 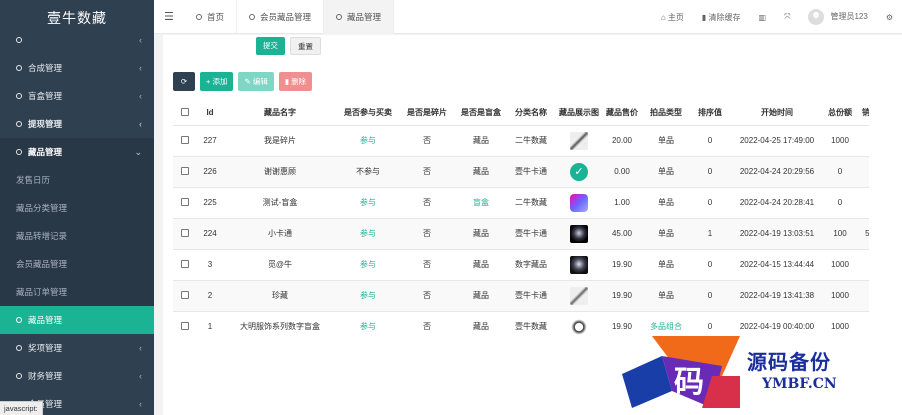 What do you see at coordinates (77, 96) in the screenshot?
I see `sidebar-item-blindbox: 盲盒管理 ‹` at bounding box center [77, 96].